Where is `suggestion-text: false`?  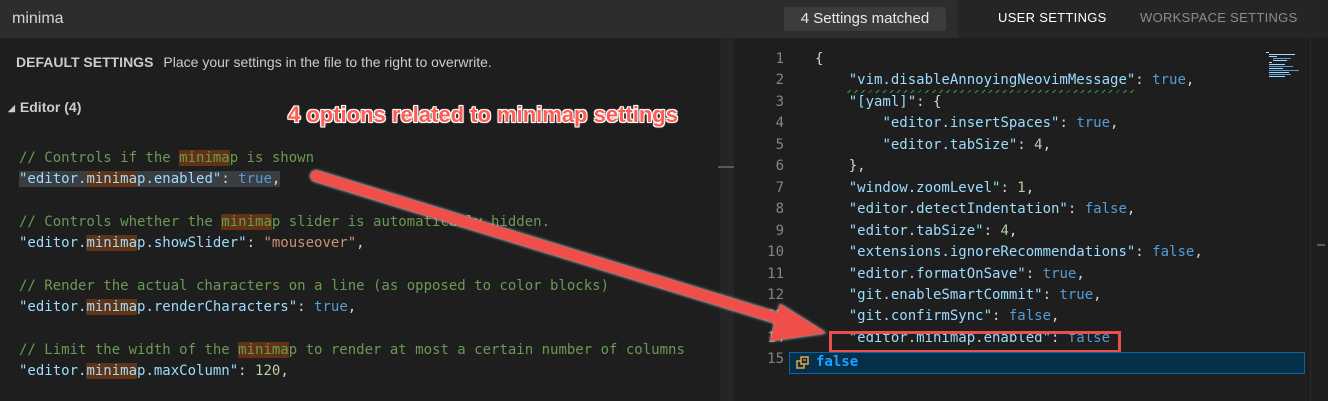 suggestion-text: false is located at coordinates (837, 362).